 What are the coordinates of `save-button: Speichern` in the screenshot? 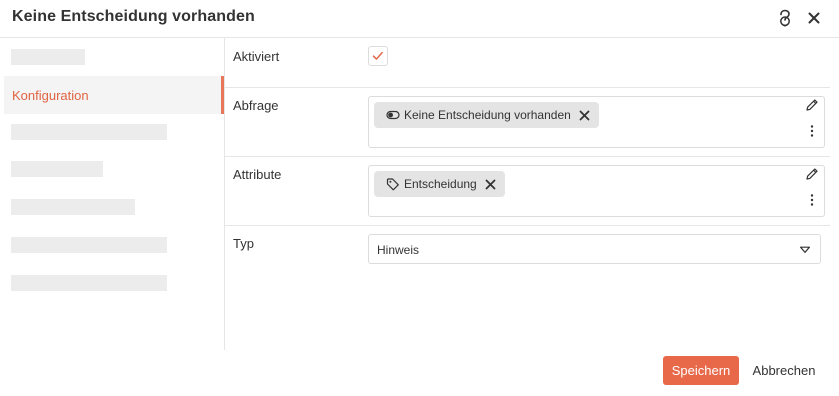 It's located at (701, 370).